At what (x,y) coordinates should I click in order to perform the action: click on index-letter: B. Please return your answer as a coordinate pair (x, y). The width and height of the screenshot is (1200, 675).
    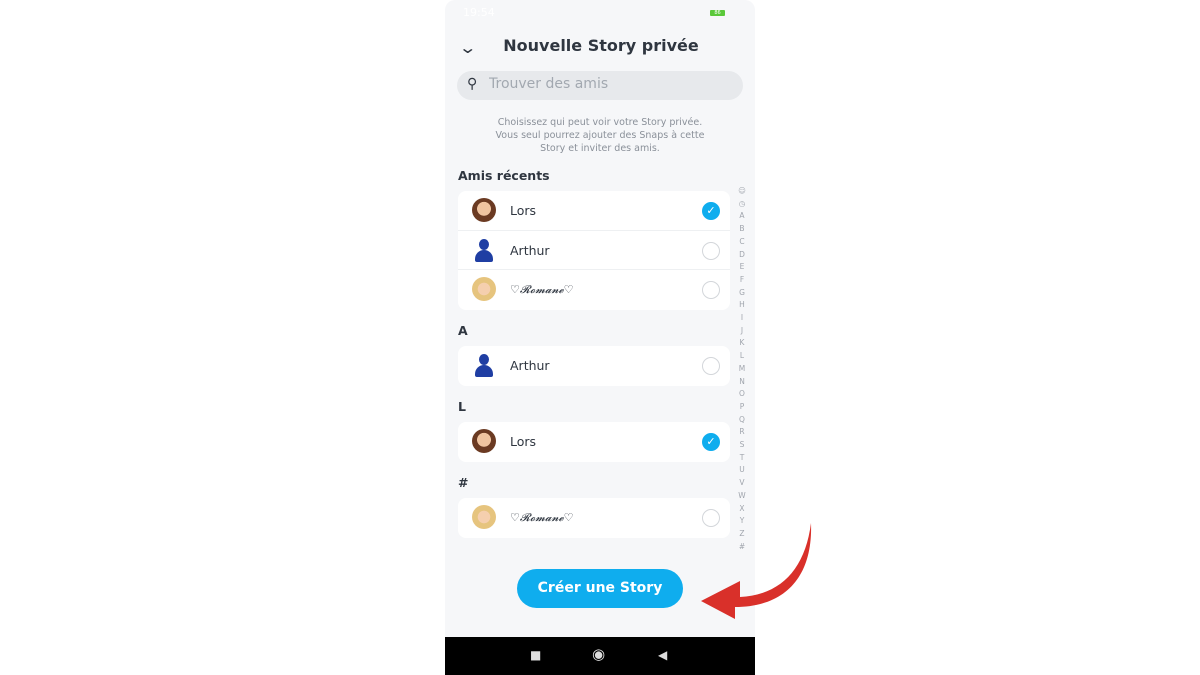
    Looking at the image, I should click on (742, 229).